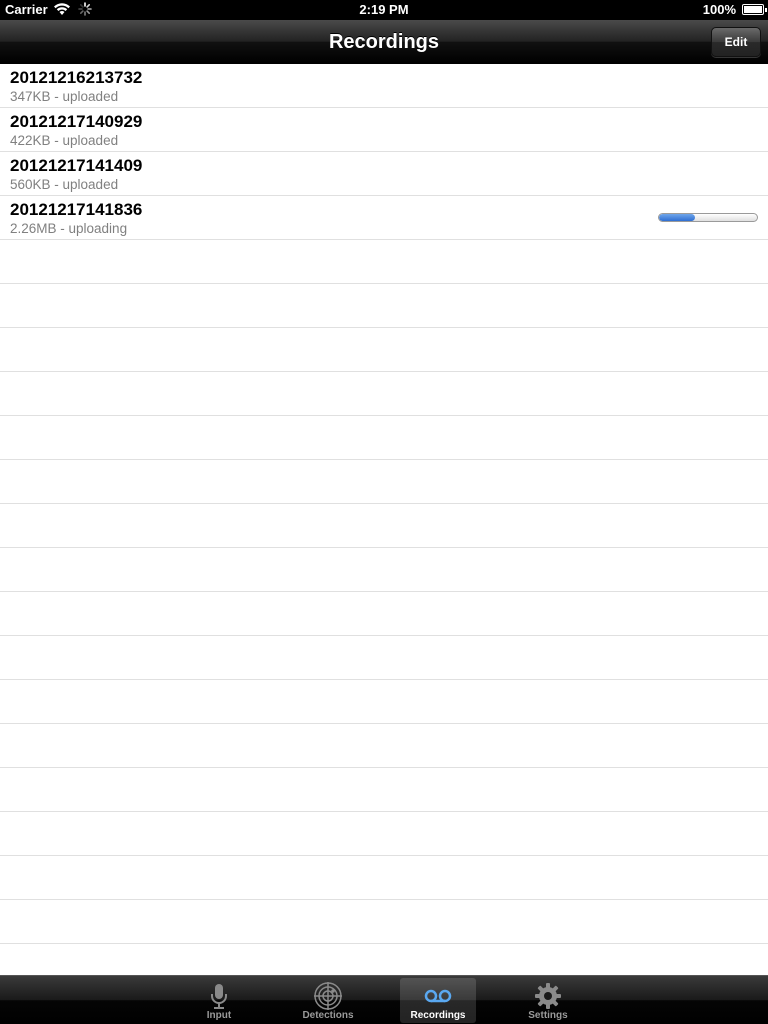 This screenshot has width=768, height=1024. What do you see at coordinates (76, 209) in the screenshot?
I see `recording-name: 20121217141836` at bounding box center [76, 209].